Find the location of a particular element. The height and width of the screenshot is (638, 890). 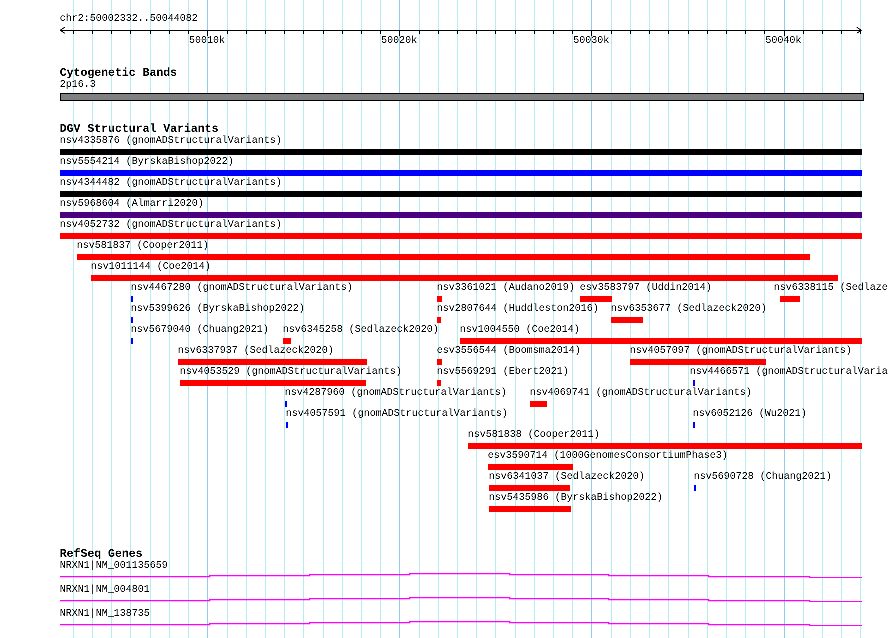

variant-label: nsv6338115 (Sedlaze is located at coordinates (831, 289).